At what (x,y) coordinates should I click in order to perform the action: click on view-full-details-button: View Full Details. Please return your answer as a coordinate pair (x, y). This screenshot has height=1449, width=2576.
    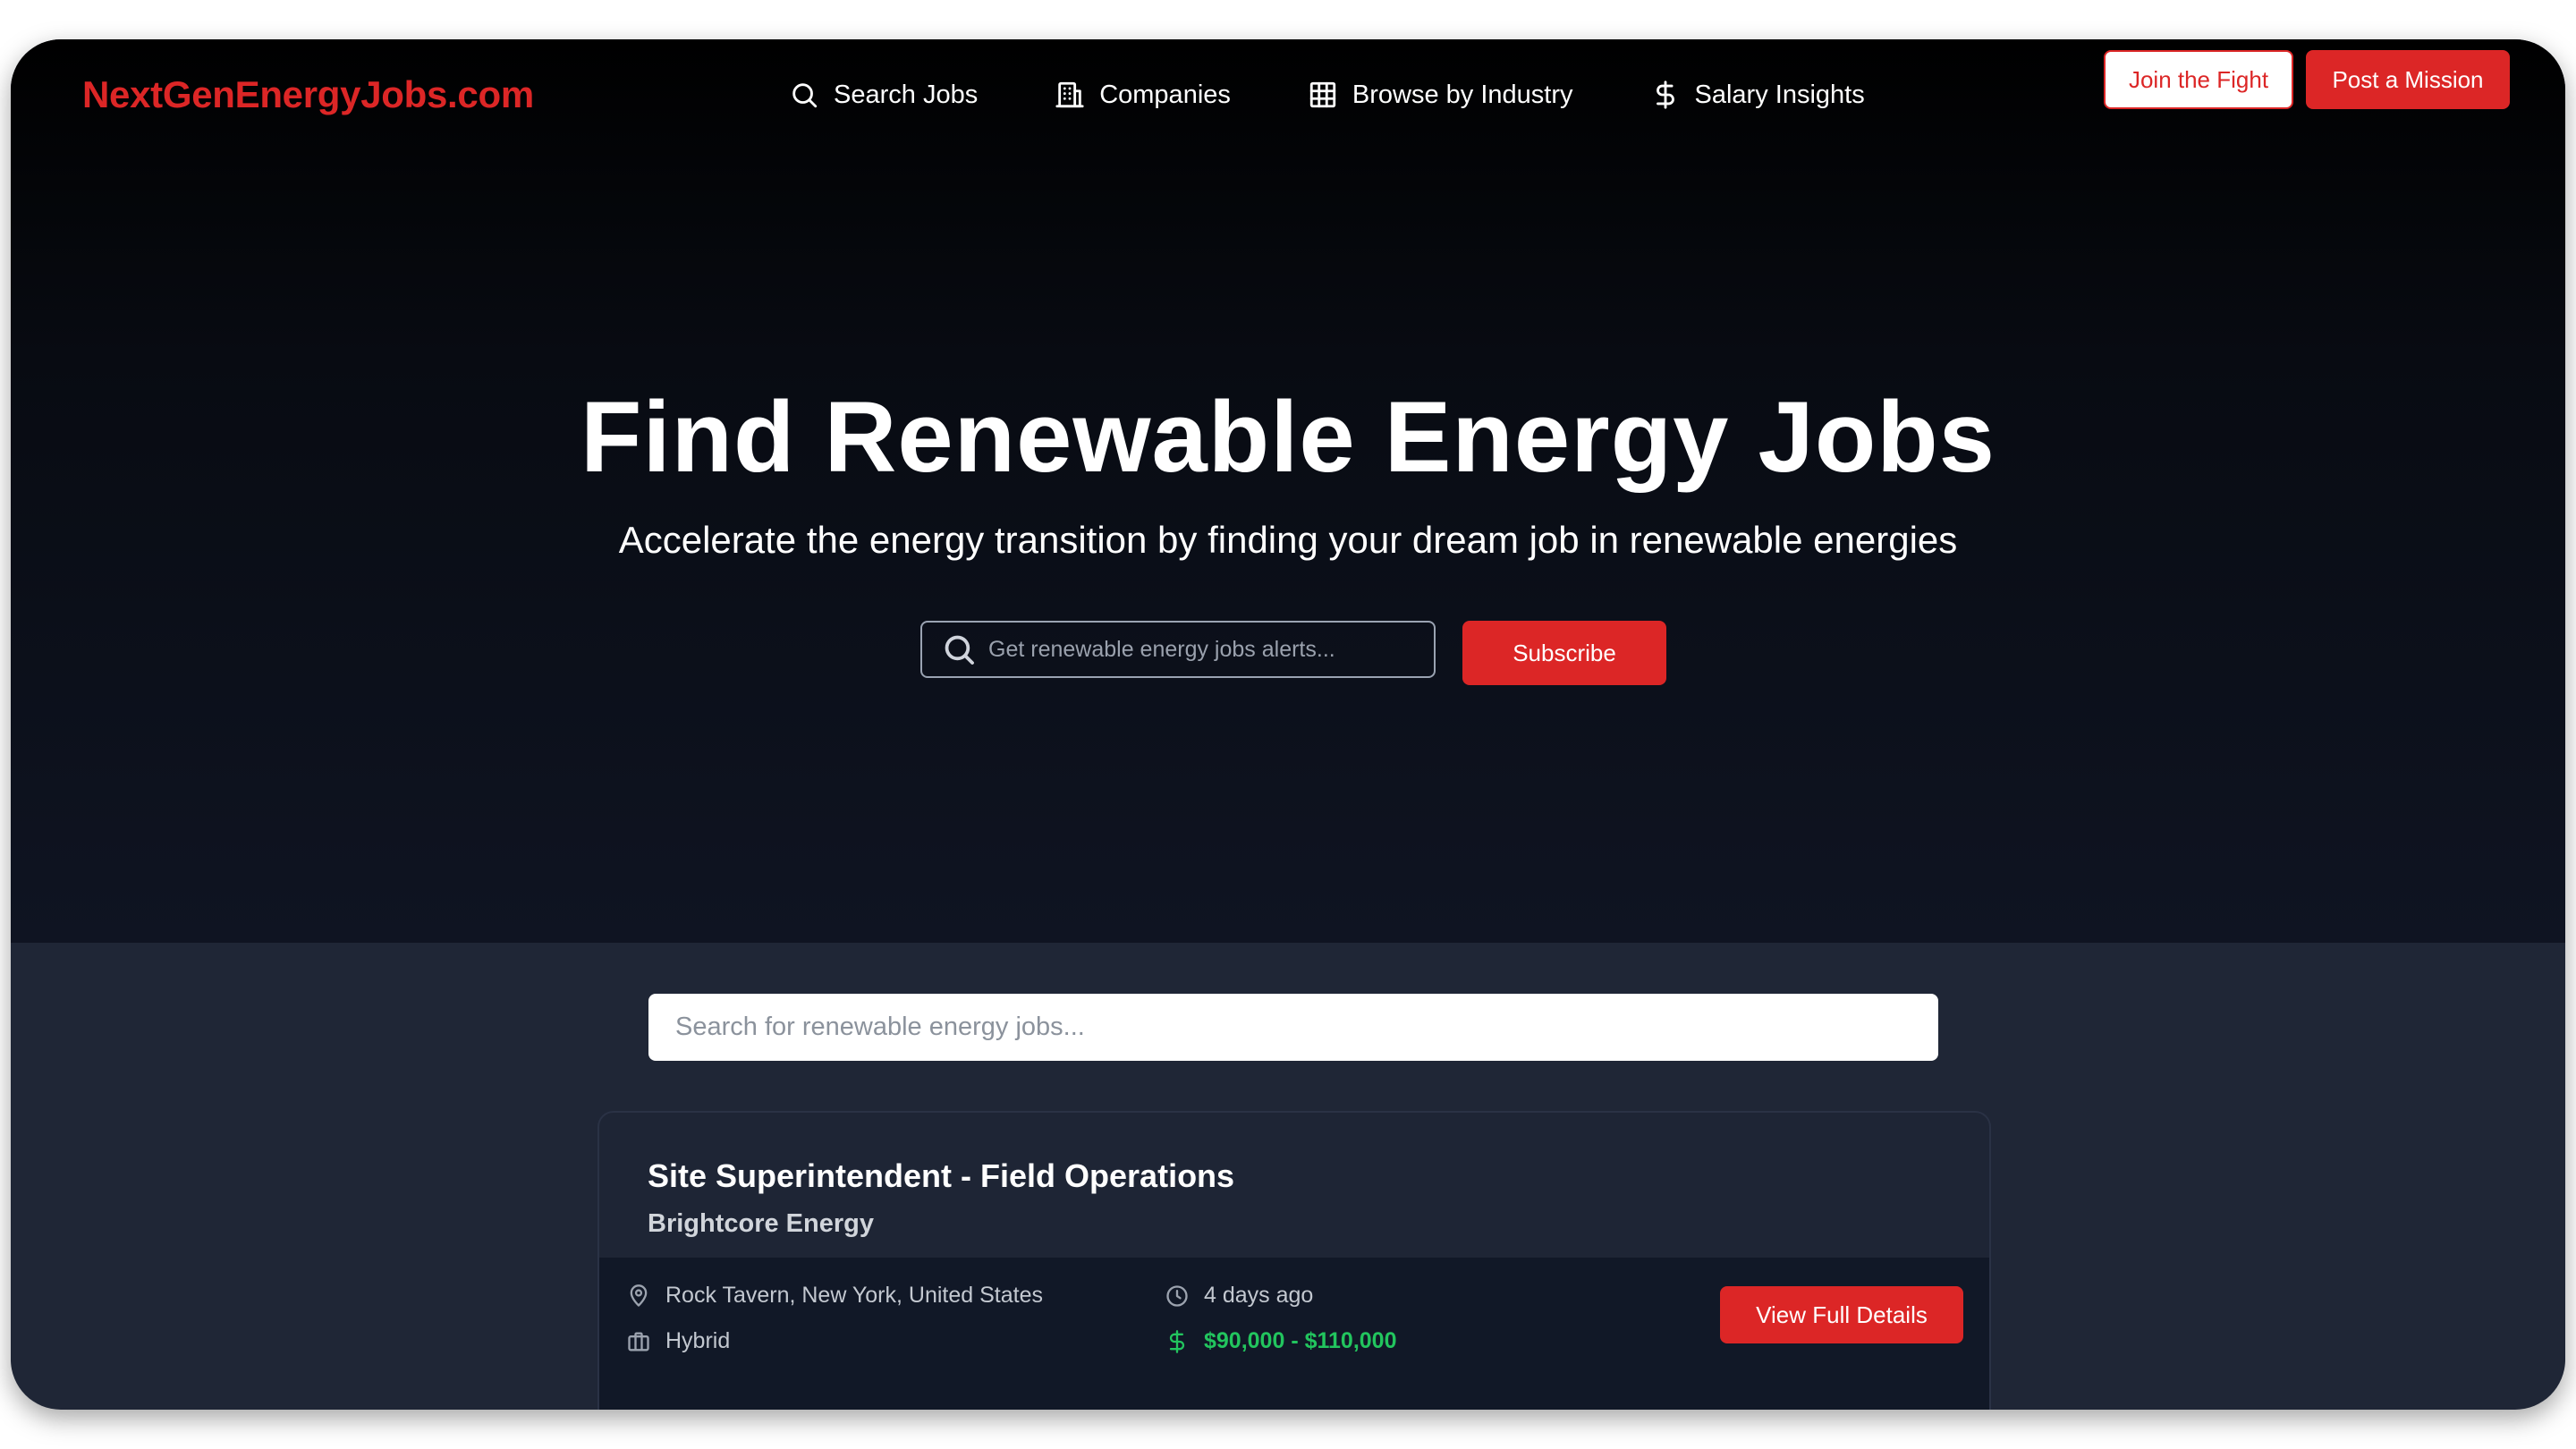
    Looking at the image, I should click on (1841, 1314).